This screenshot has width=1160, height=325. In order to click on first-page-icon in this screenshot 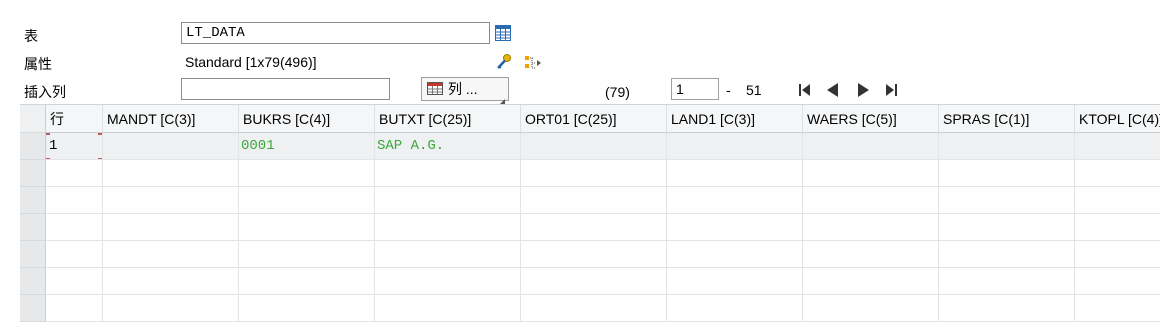, I will do `click(805, 90)`.